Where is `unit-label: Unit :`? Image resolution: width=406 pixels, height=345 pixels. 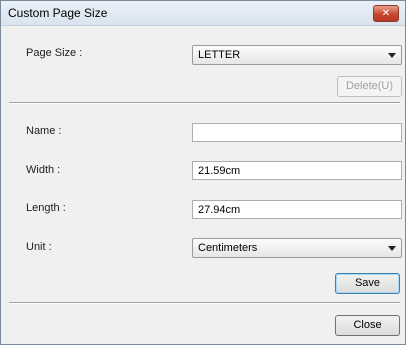 unit-label: Unit : is located at coordinates (39, 247).